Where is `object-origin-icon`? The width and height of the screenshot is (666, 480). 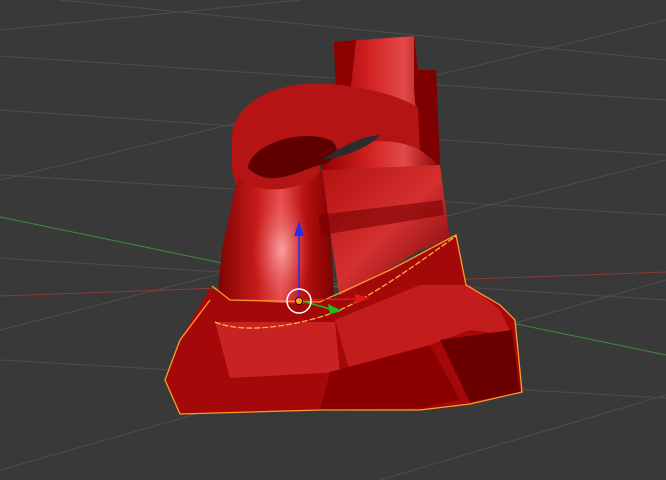 object-origin-icon is located at coordinates (299, 301).